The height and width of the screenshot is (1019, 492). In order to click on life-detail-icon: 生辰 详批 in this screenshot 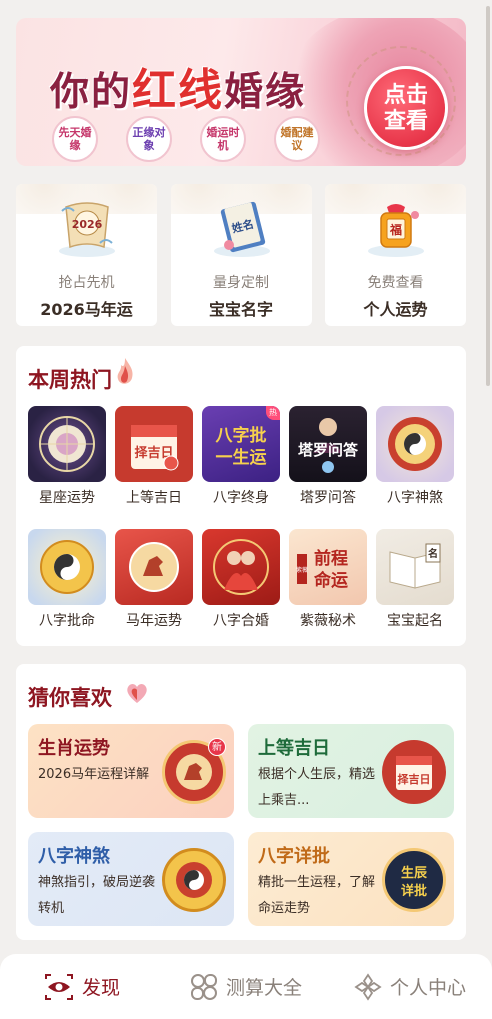, I will do `click(414, 880)`.